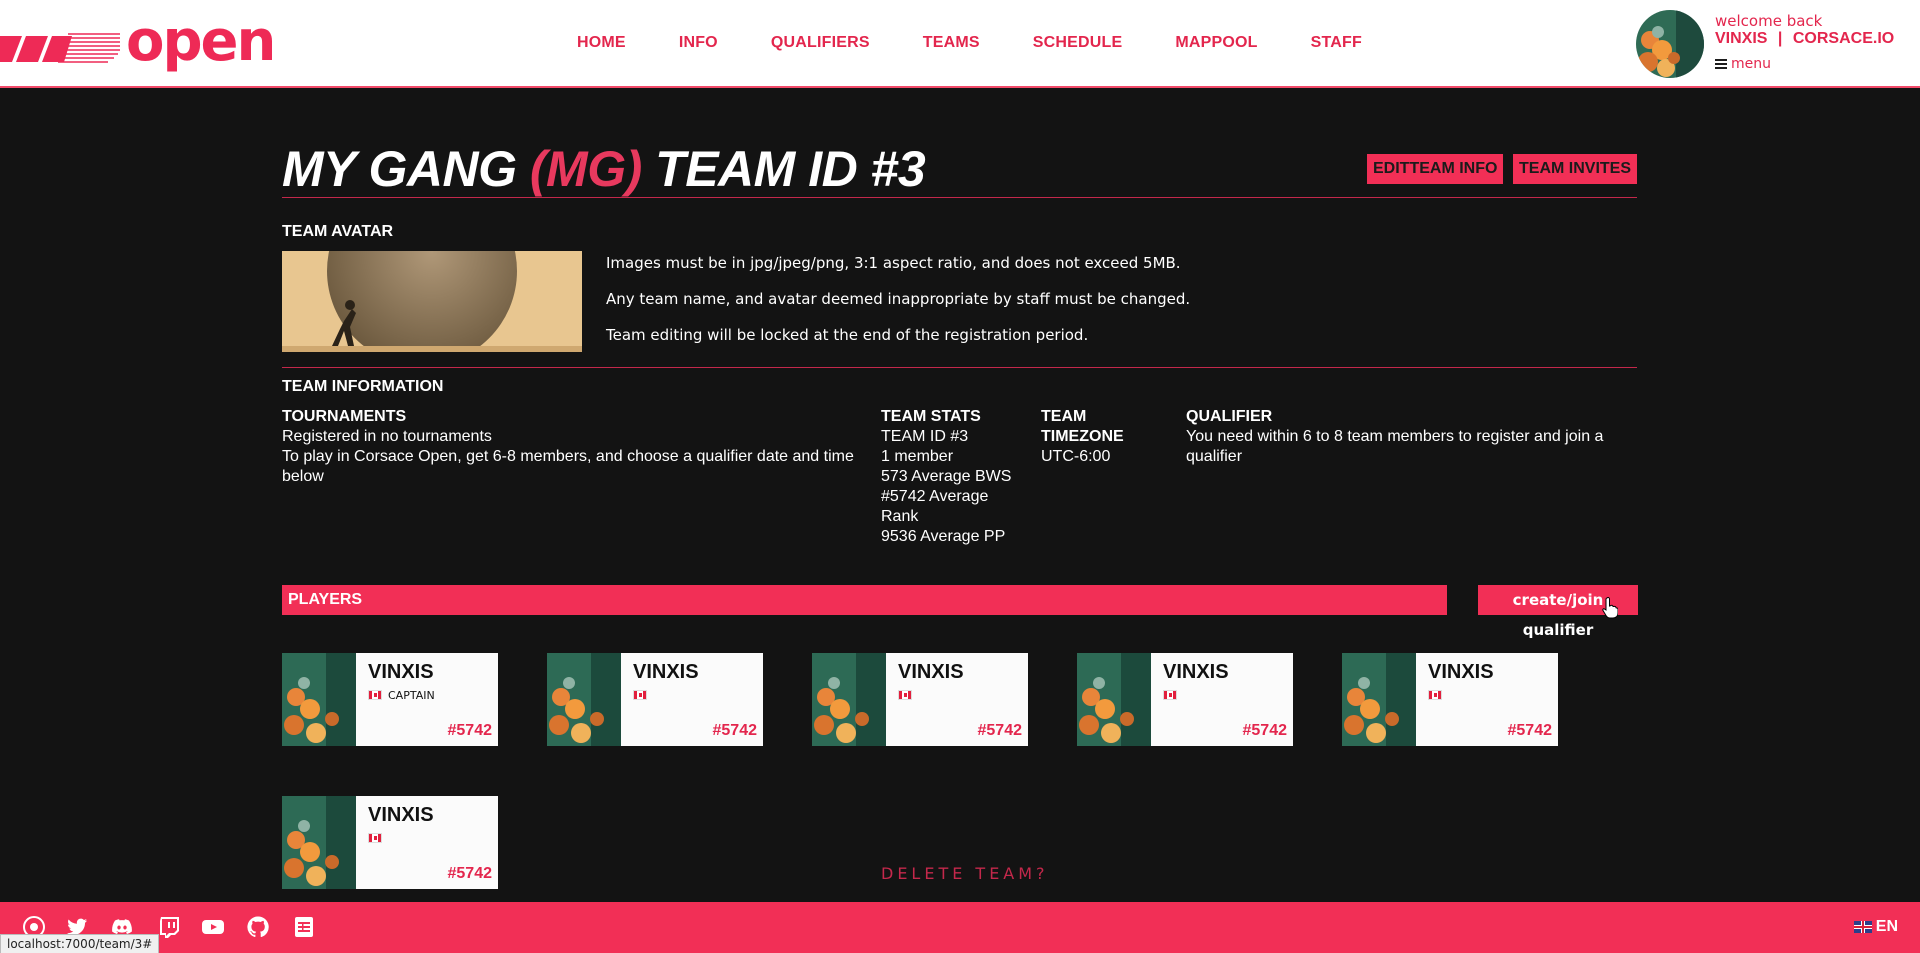  What do you see at coordinates (213, 927) in the screenshot?
I see `youtube-icon` at bounding box center [213, 927].